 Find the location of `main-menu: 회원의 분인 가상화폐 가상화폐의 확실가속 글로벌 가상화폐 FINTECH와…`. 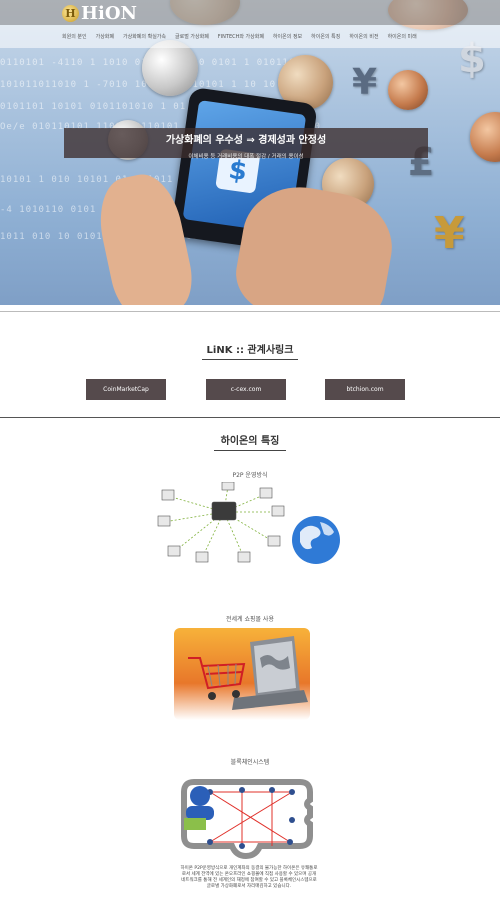

main-menu: 회원의 분인 가상화폐 가상화폐의 확실가속 글로벌 가상화폐 FINTECH와… is located at coordinates (239, 36).